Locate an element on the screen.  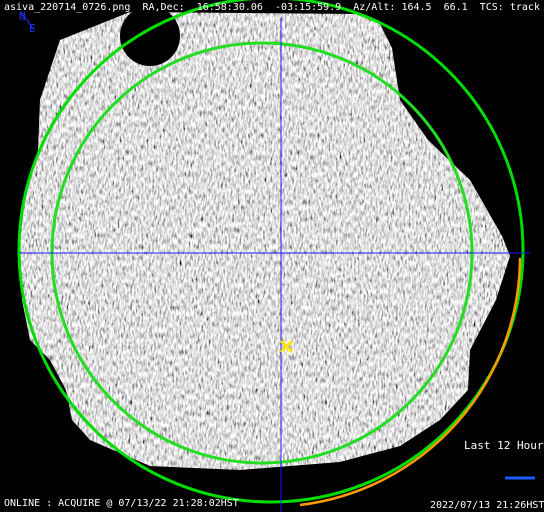
tcs-label: TCS: is located at coordinates (491, 7).